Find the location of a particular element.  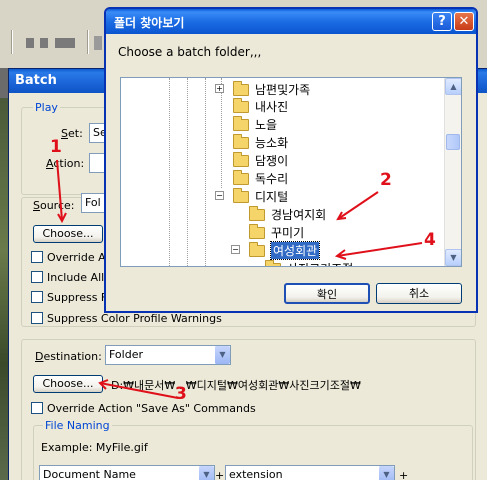

annotation-number-3: 3 is located at coordinates (181, 394).